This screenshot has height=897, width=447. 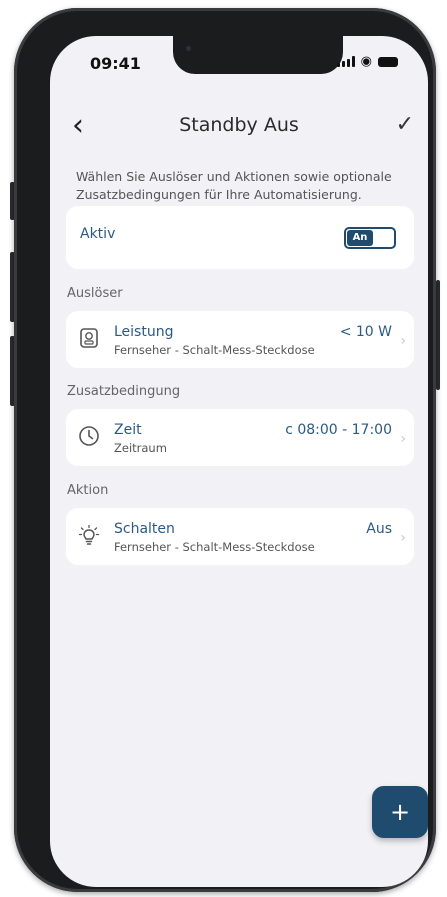 I want to click on action-value: Aus, so click(x=379, y=529).